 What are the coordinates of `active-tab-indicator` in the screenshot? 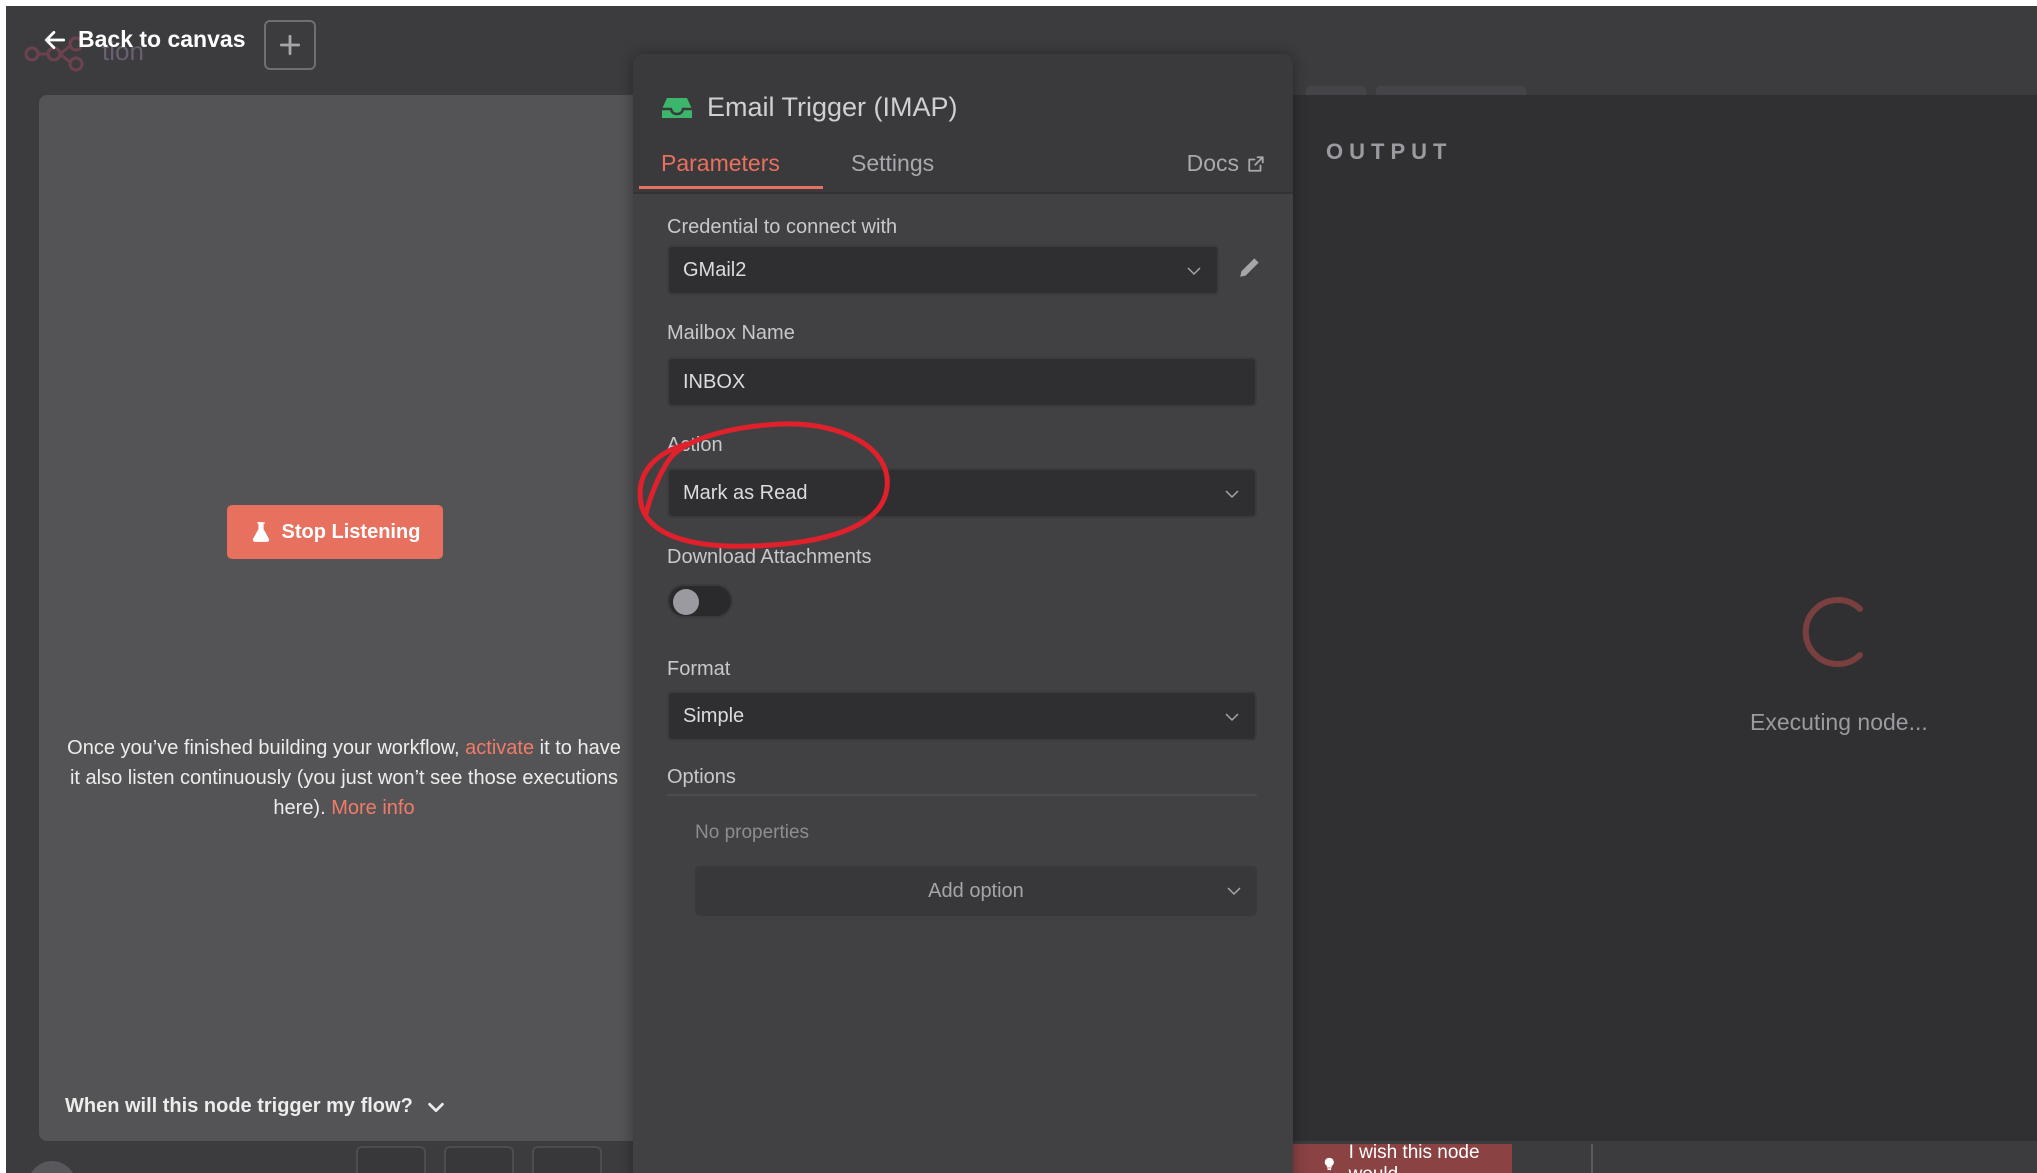 It's located at (731, 187).